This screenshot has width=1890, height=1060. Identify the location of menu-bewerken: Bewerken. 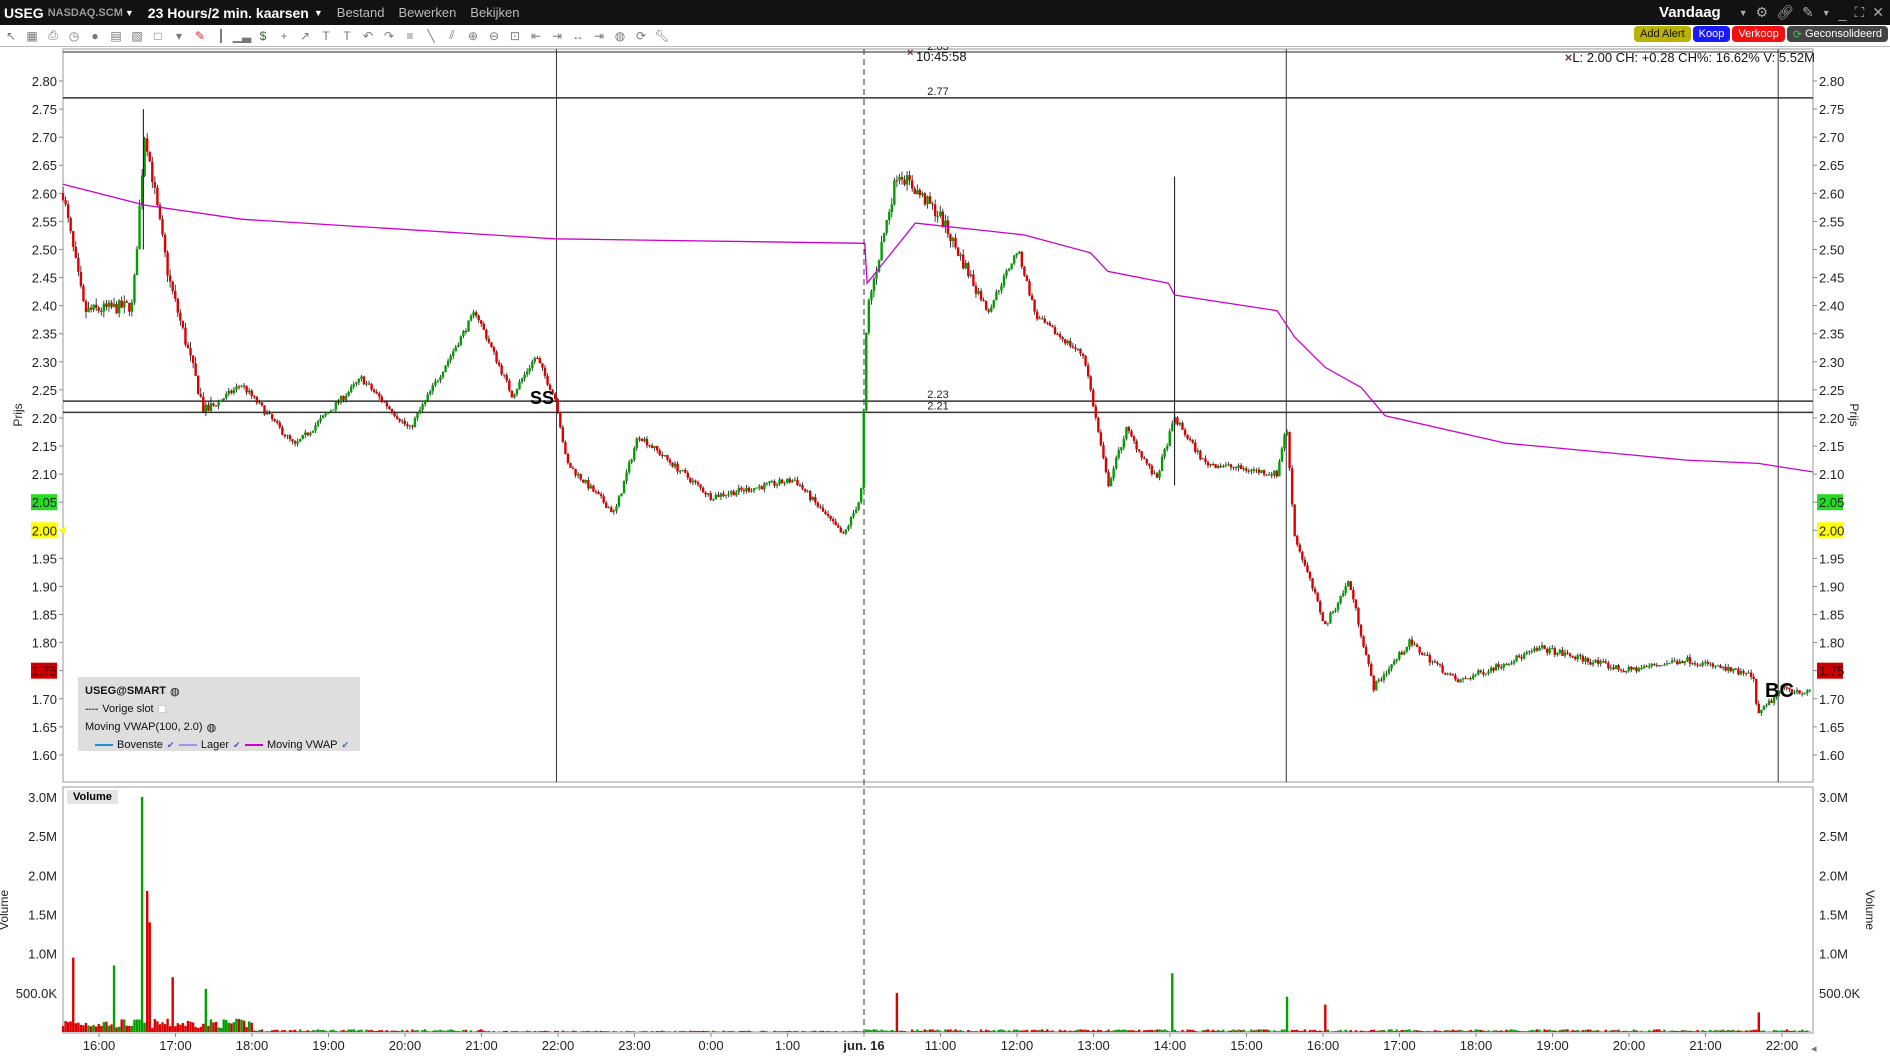
(427, 12).